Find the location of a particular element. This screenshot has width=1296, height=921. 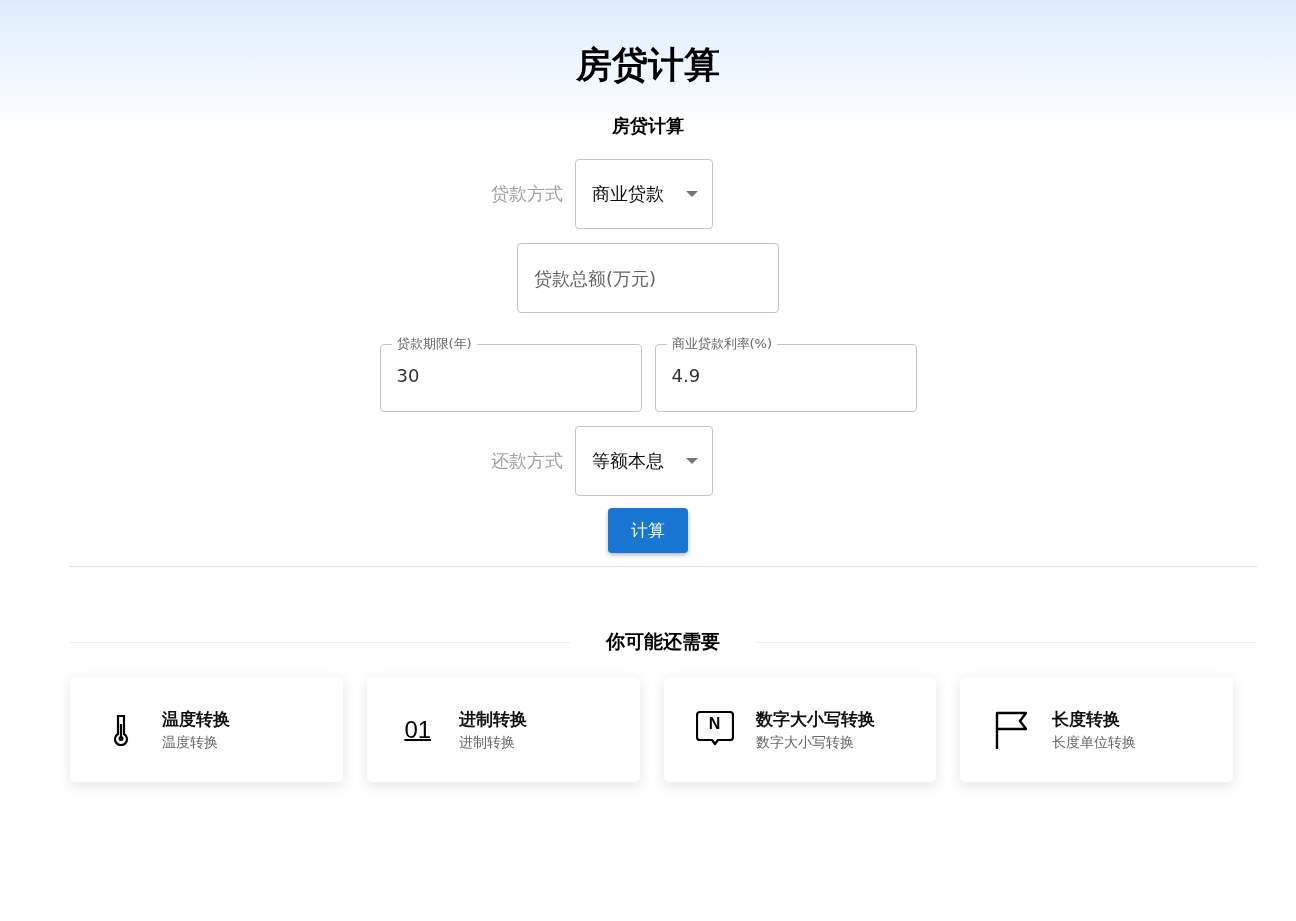

flag-icon is located at coordinates (1011, 729).